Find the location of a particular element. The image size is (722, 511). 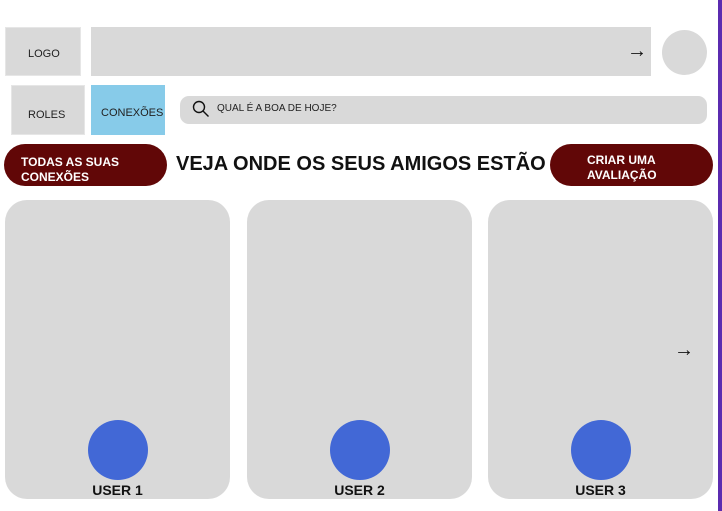

all-connections-line2: CONEXÕES is located at coordinates (55, 176).